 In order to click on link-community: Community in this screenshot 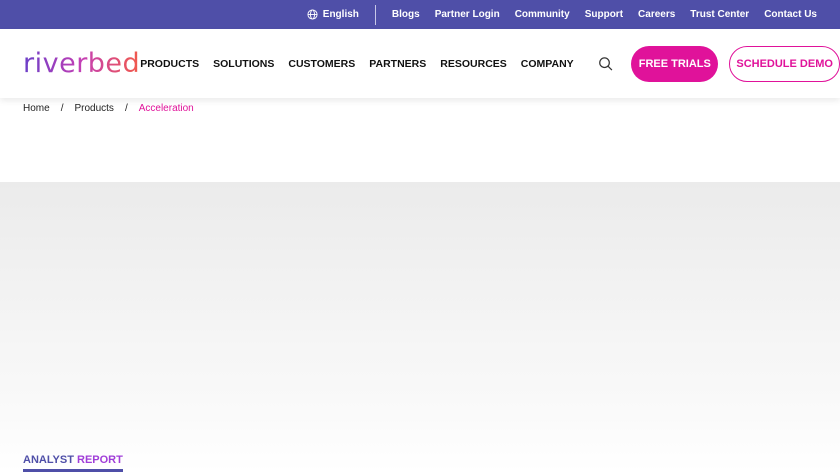, I will do `click(542, 14)`.